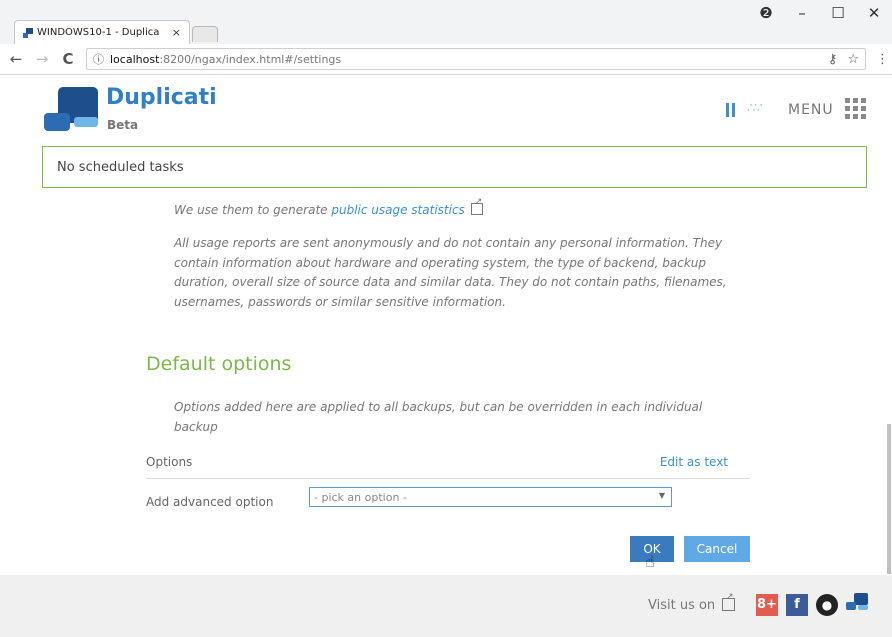 Image resolution: width=892 pixels, height=637 pixels. Describe the element at coordinates (838, 13) in the screenshot. I see `maximize-button: ☐` at that location.